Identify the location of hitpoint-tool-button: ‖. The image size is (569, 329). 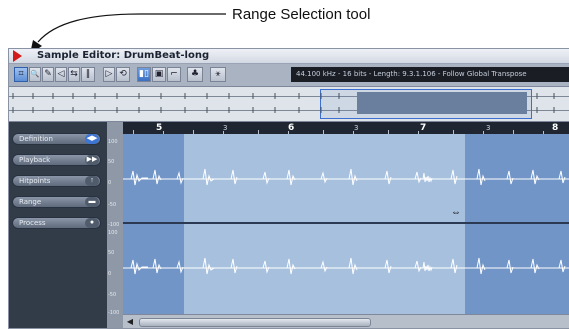
(88, 74).